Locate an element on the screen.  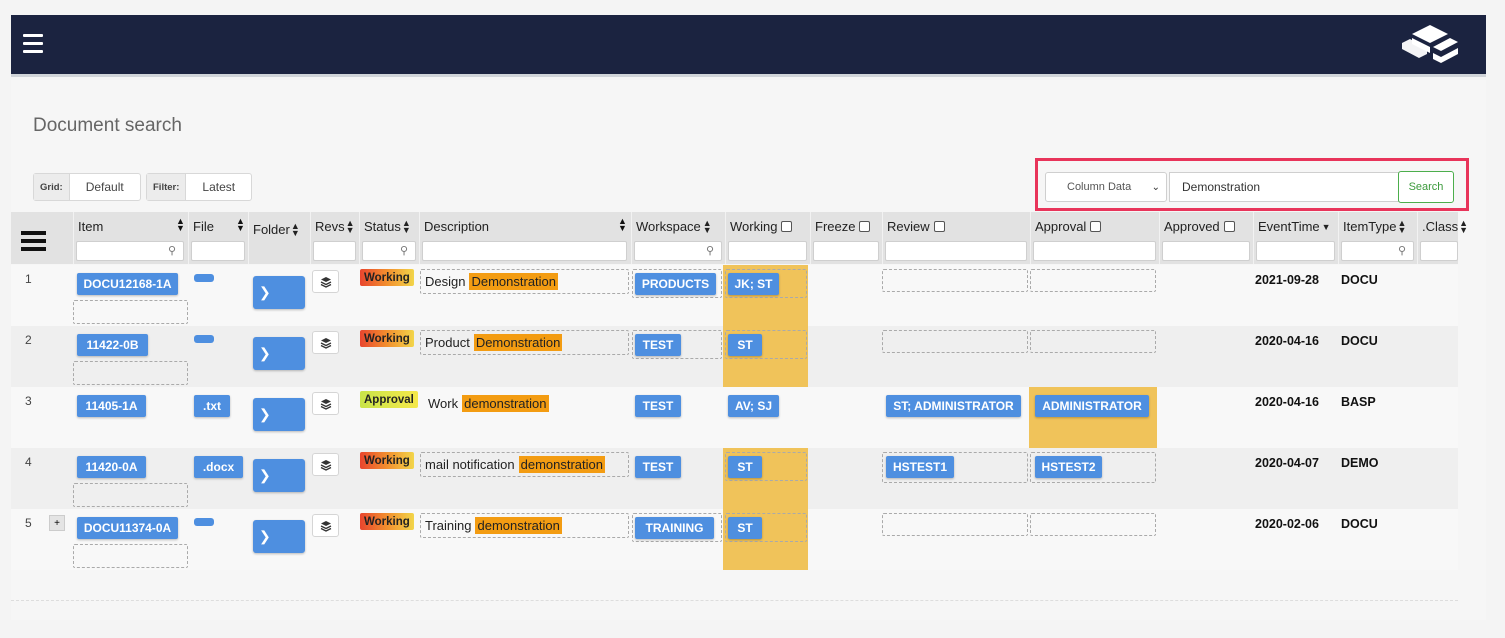
approved-filter-input is located at coordinates (1206, 251).